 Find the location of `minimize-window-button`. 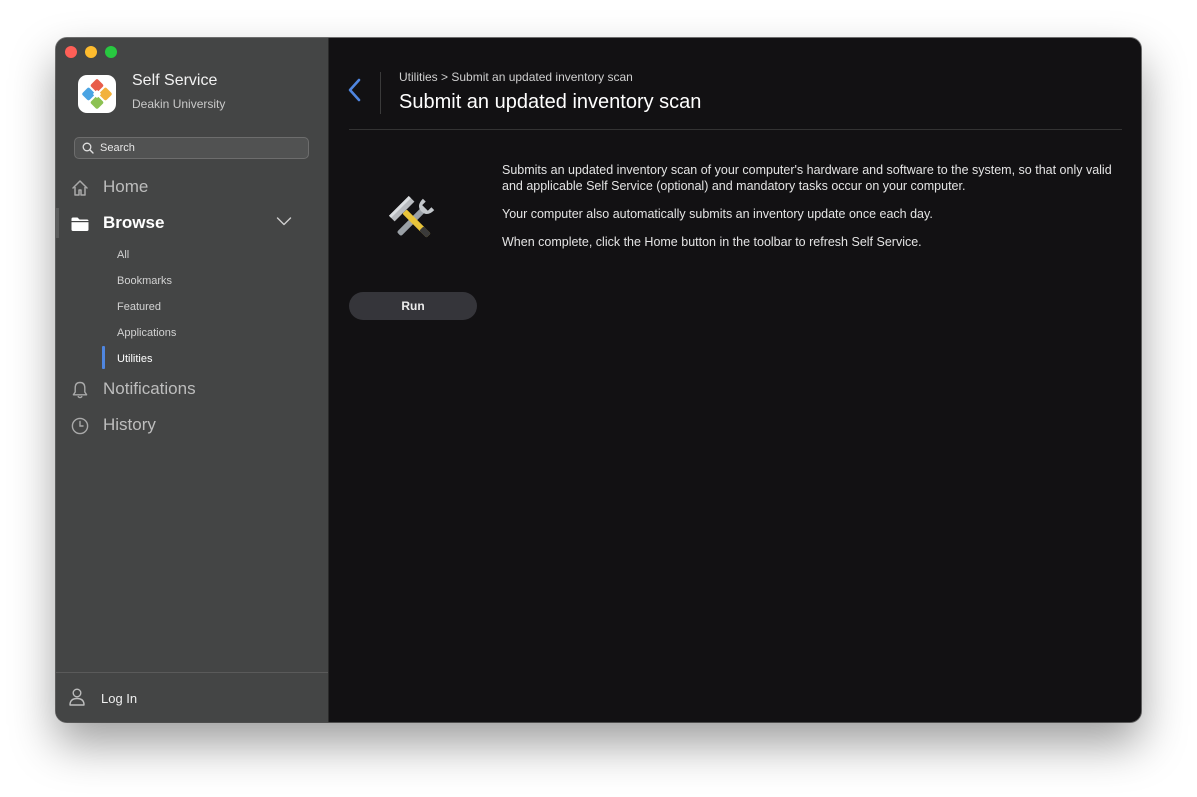

minimize-window-button is located at coordinates (91, 52).